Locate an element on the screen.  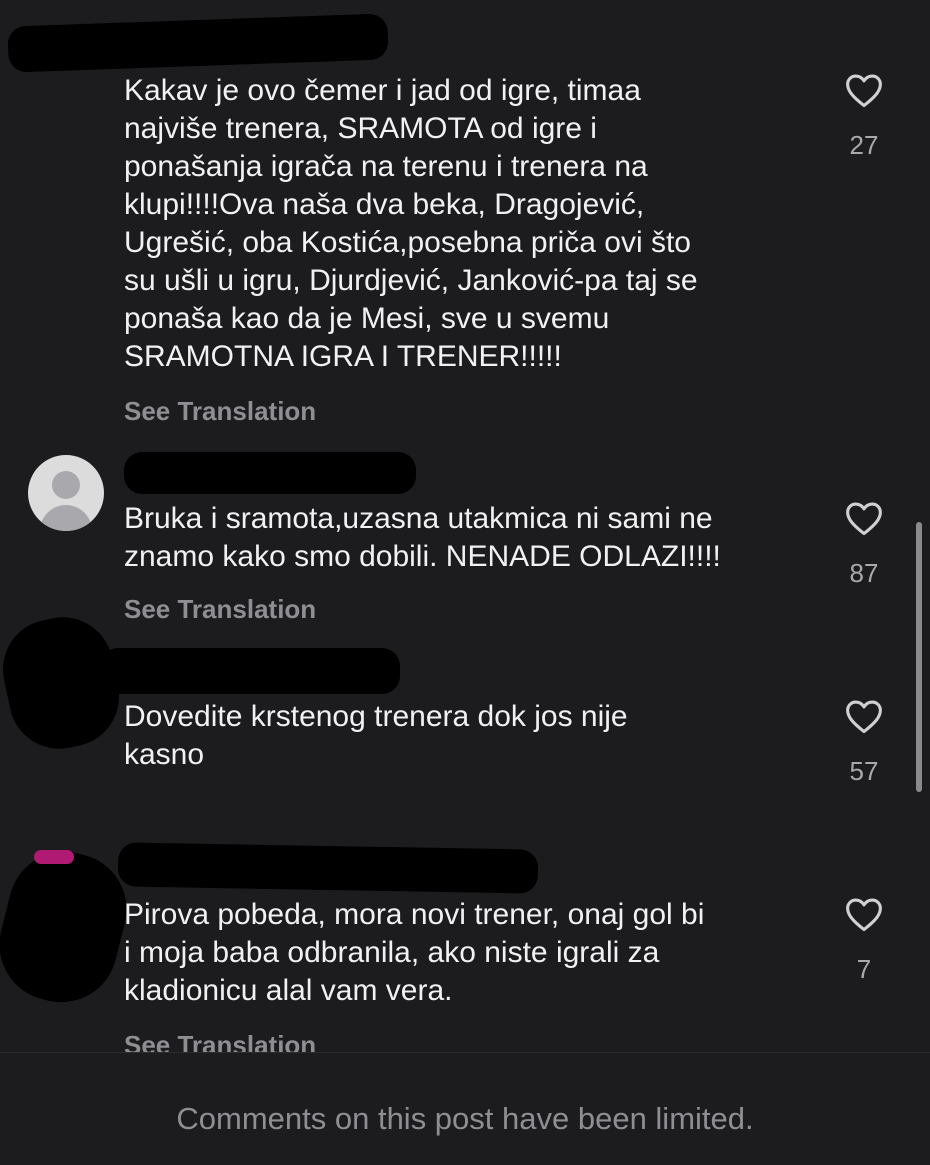
default-avatar-icon is located at coordinates (66, 493).